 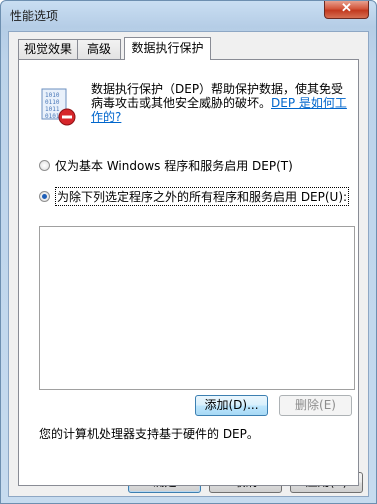 What do you see at coordinates (52, 116) in the screenshot?
I see `svg-text: 0101` at bounding box center [52, 116].